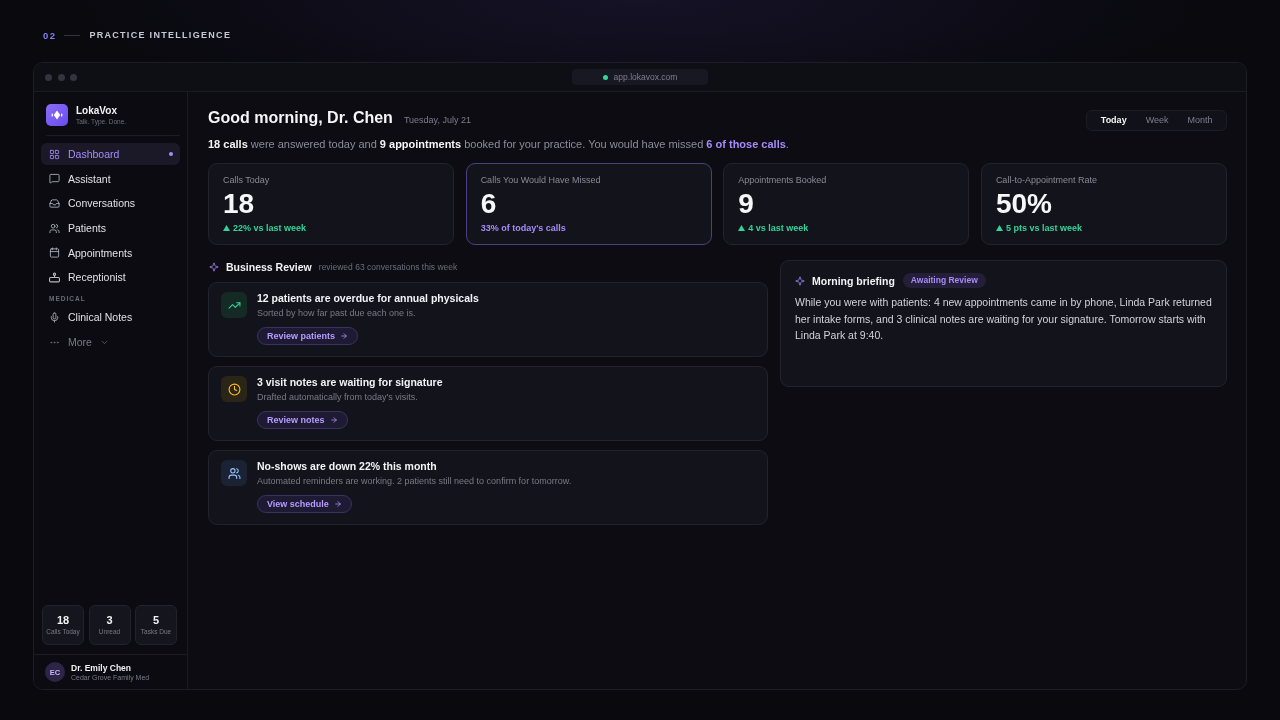  Describe the element at coordinates (246, 180) in the screenshot. I see `stat-label: Calls Today` at that location.